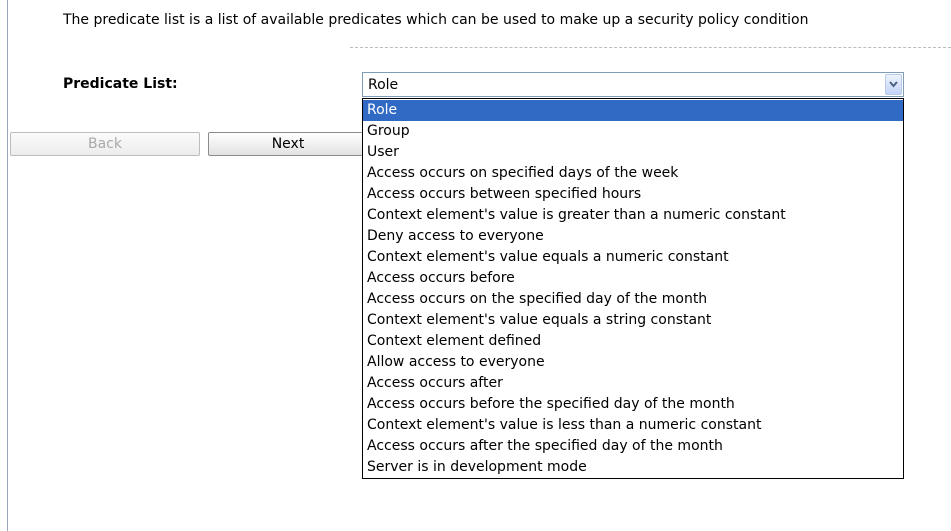 Image resolution: width=951 pixels, height=531 pixels. Describe the element at coordinates (633, 236) in the screenshot. I see `dropdown-option: Deny access to everyone` at that location.